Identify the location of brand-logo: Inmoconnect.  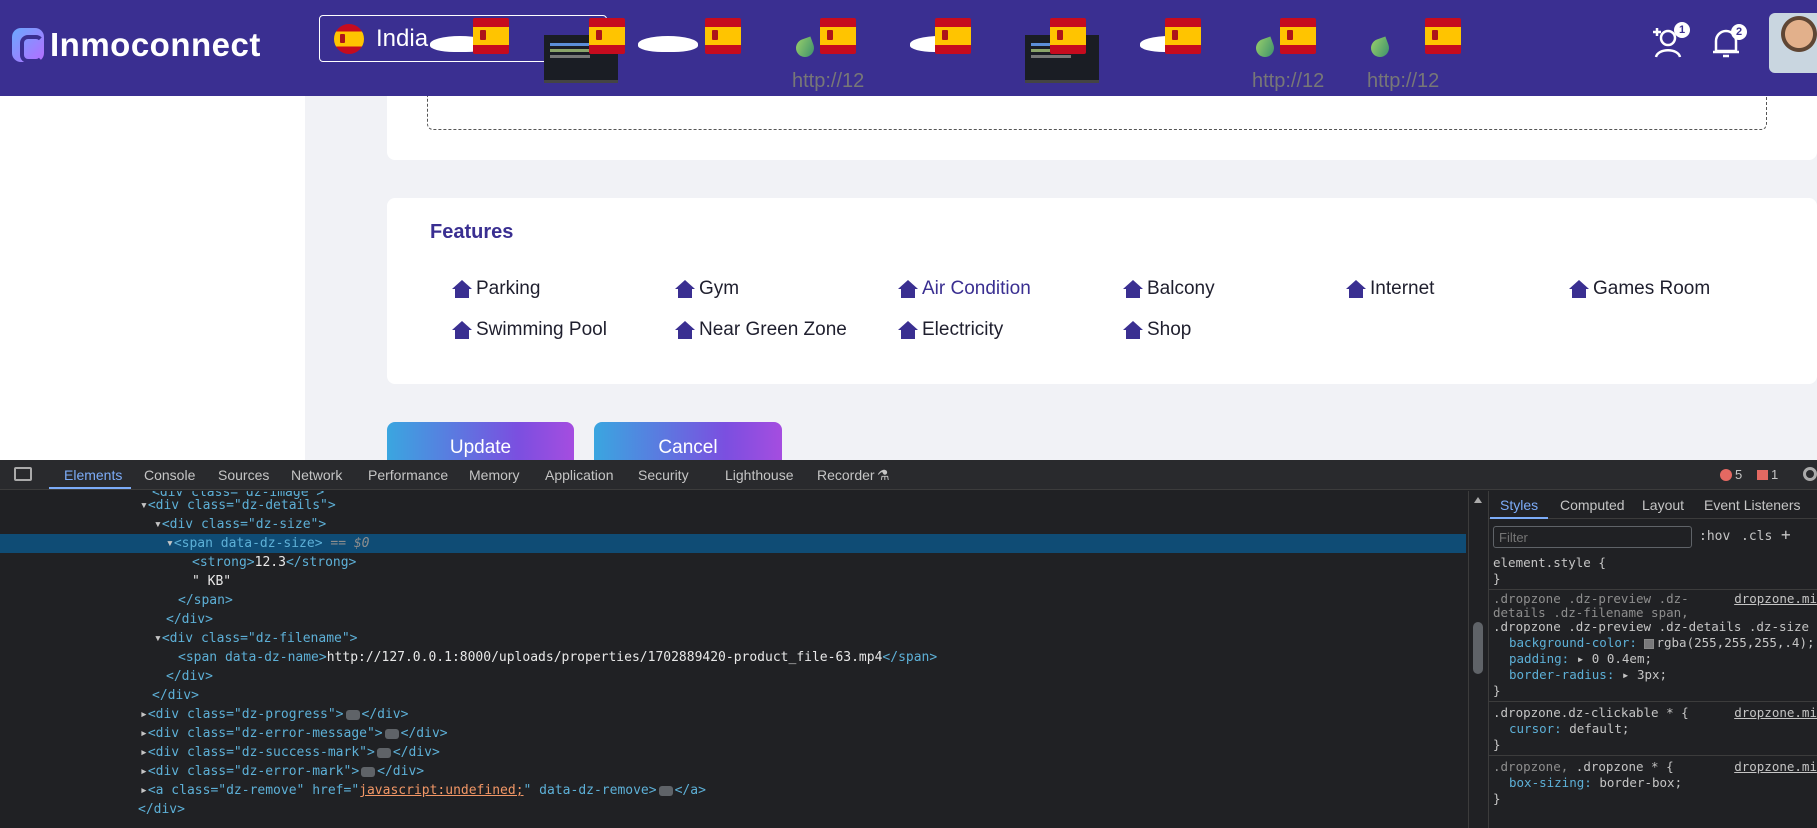
(136, 45).